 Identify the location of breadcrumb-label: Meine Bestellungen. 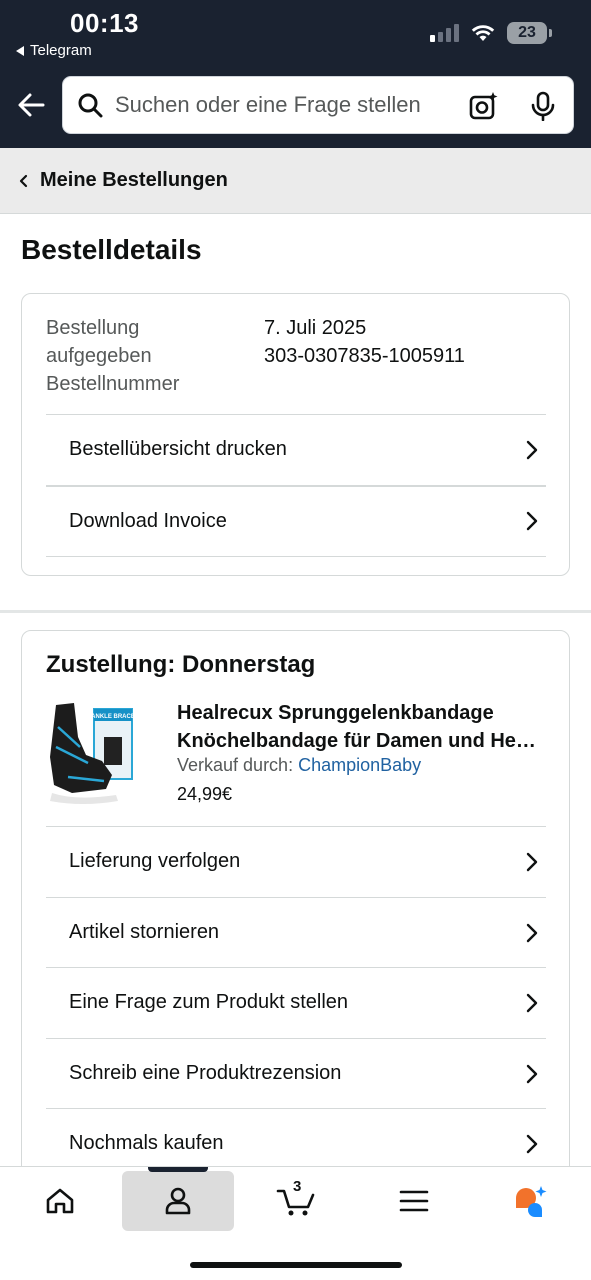
(134, 180).